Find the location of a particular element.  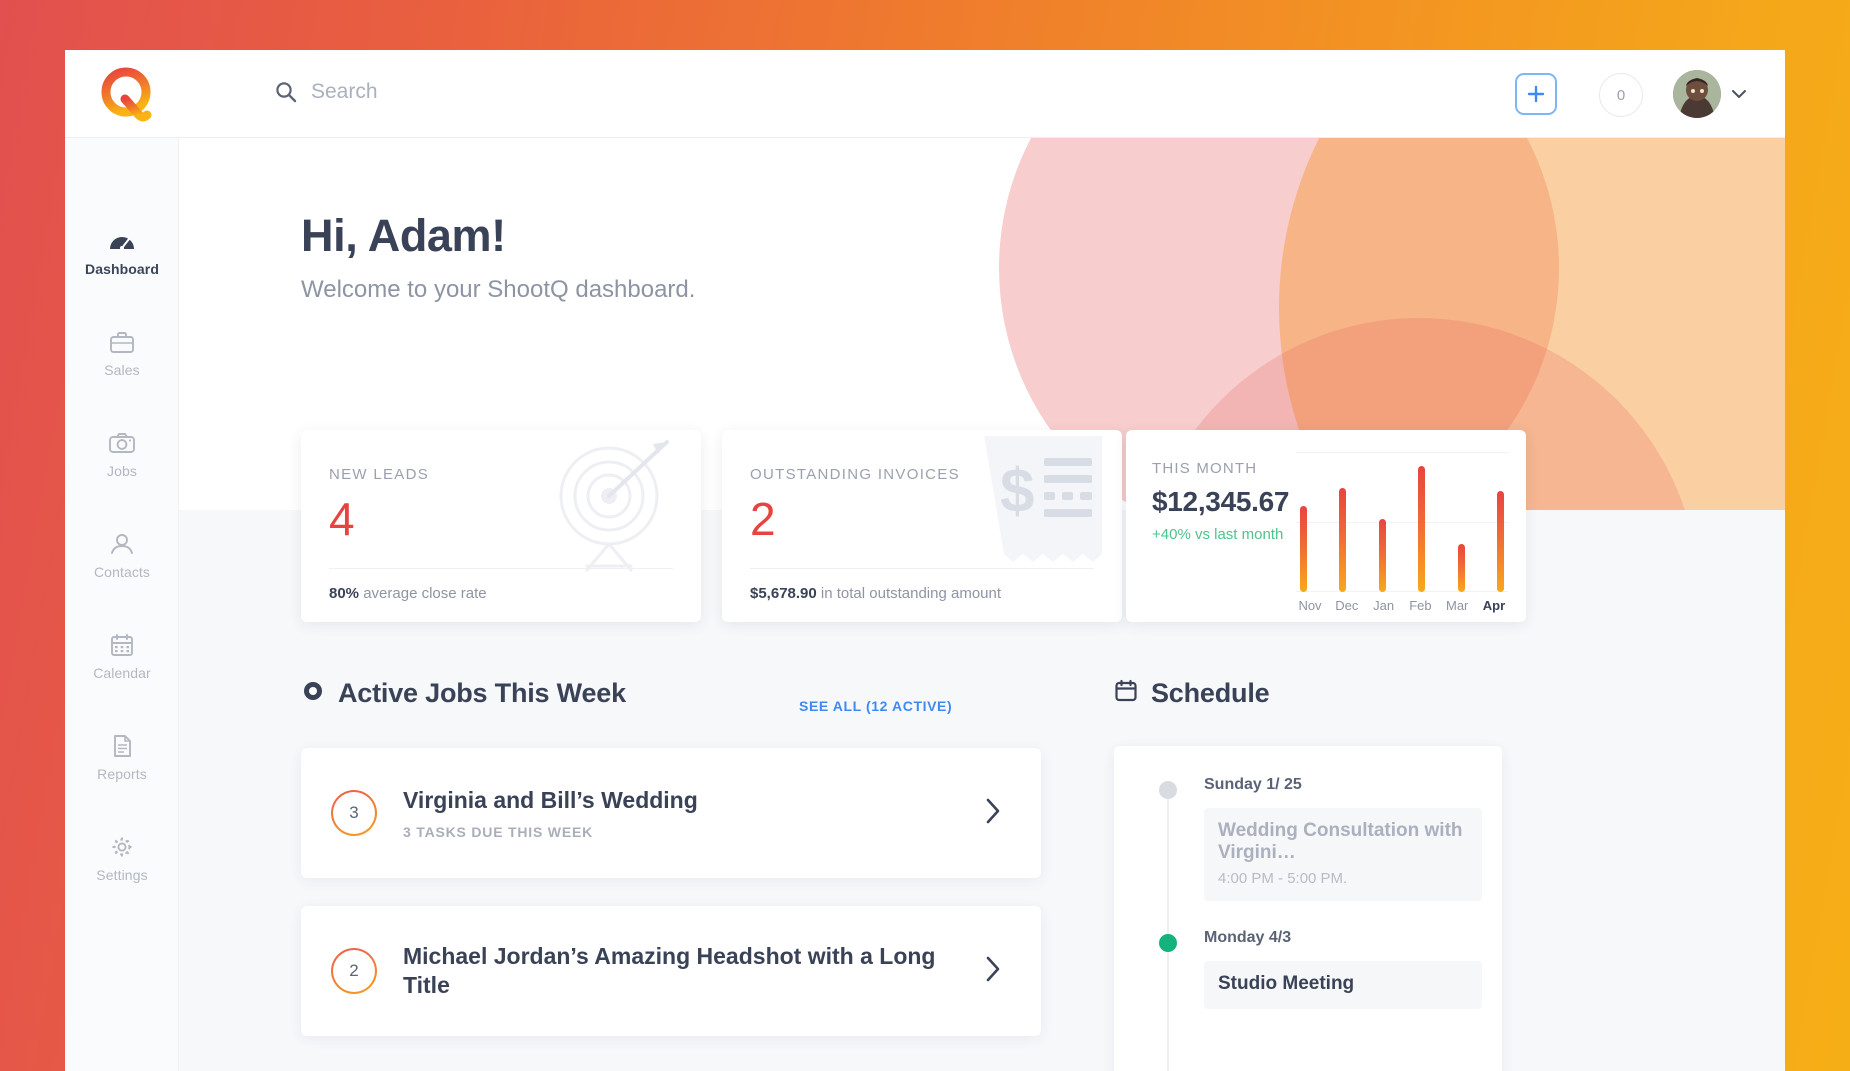

task-count-badge: 3 is located at coordinates (354, 813).